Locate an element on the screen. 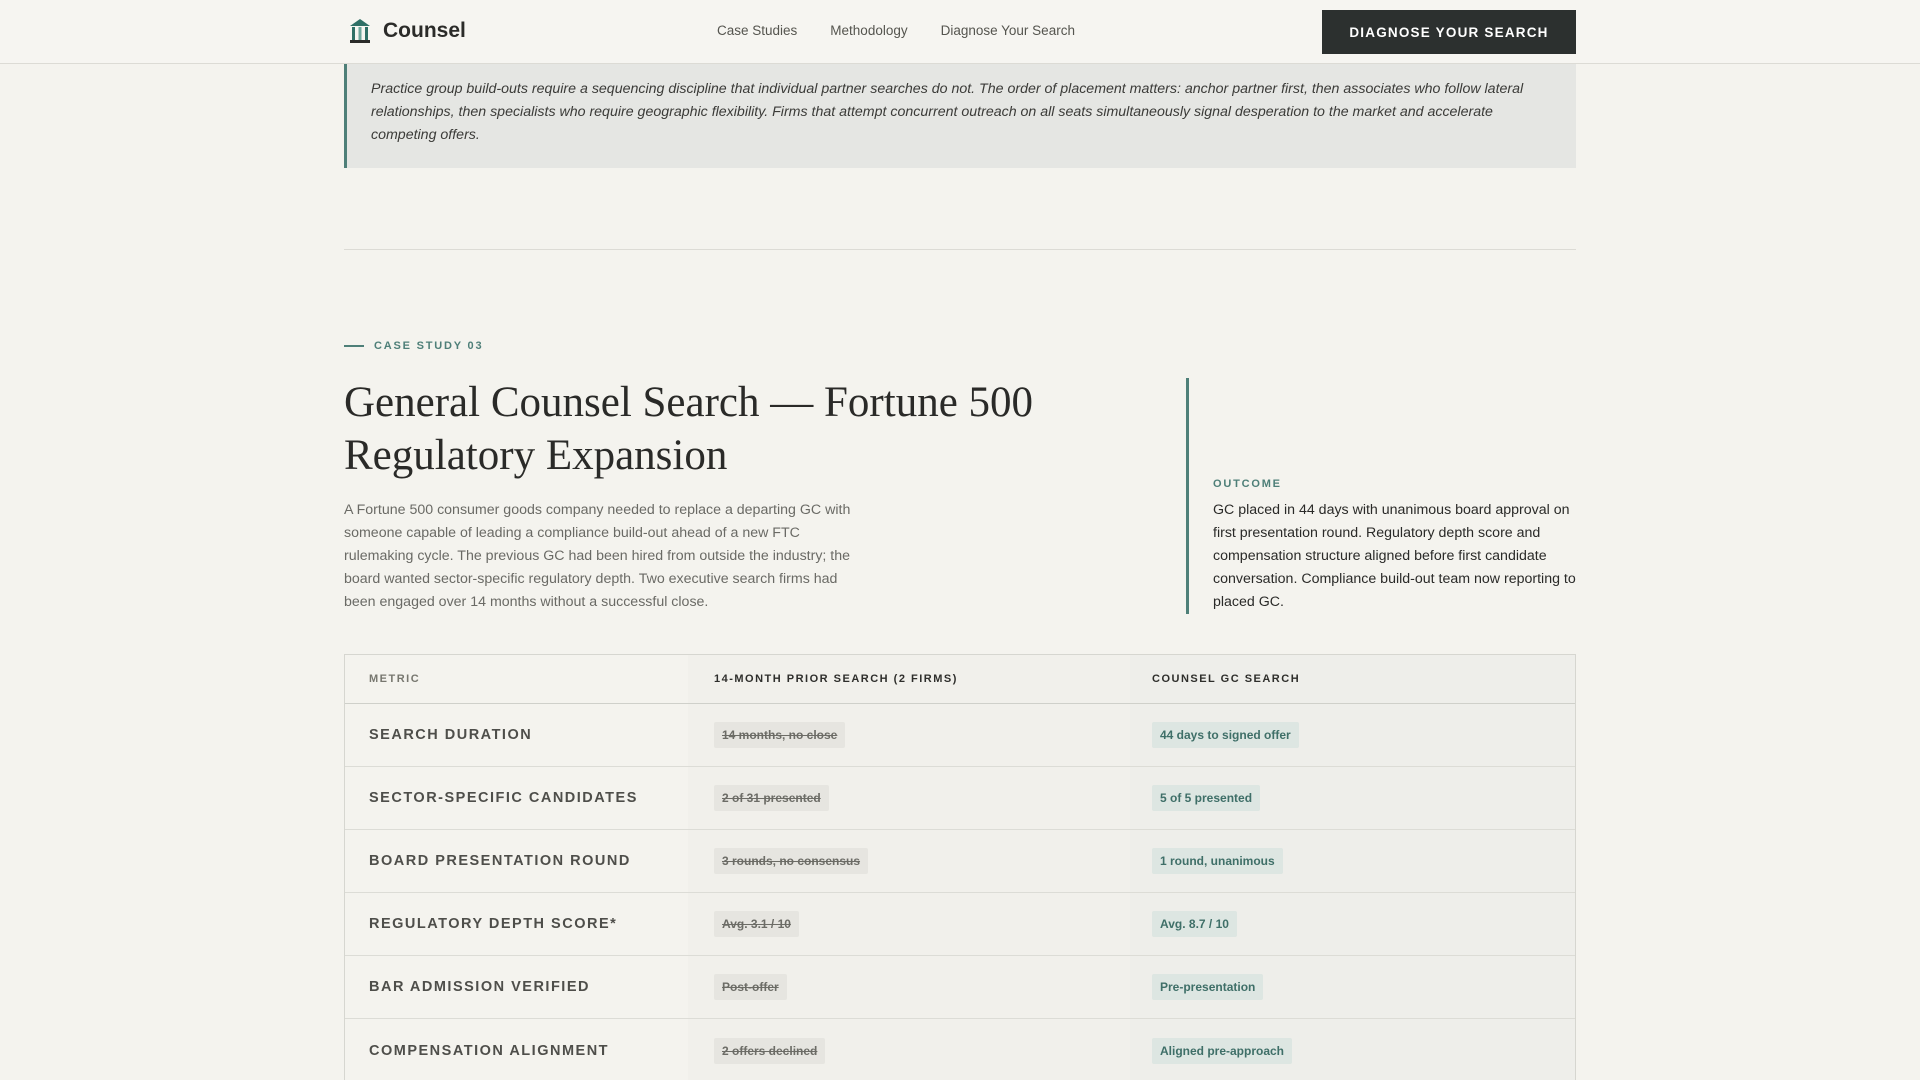  nav-link-diagnose: Diagnose Your Search is located at coordinates (1008, 30).